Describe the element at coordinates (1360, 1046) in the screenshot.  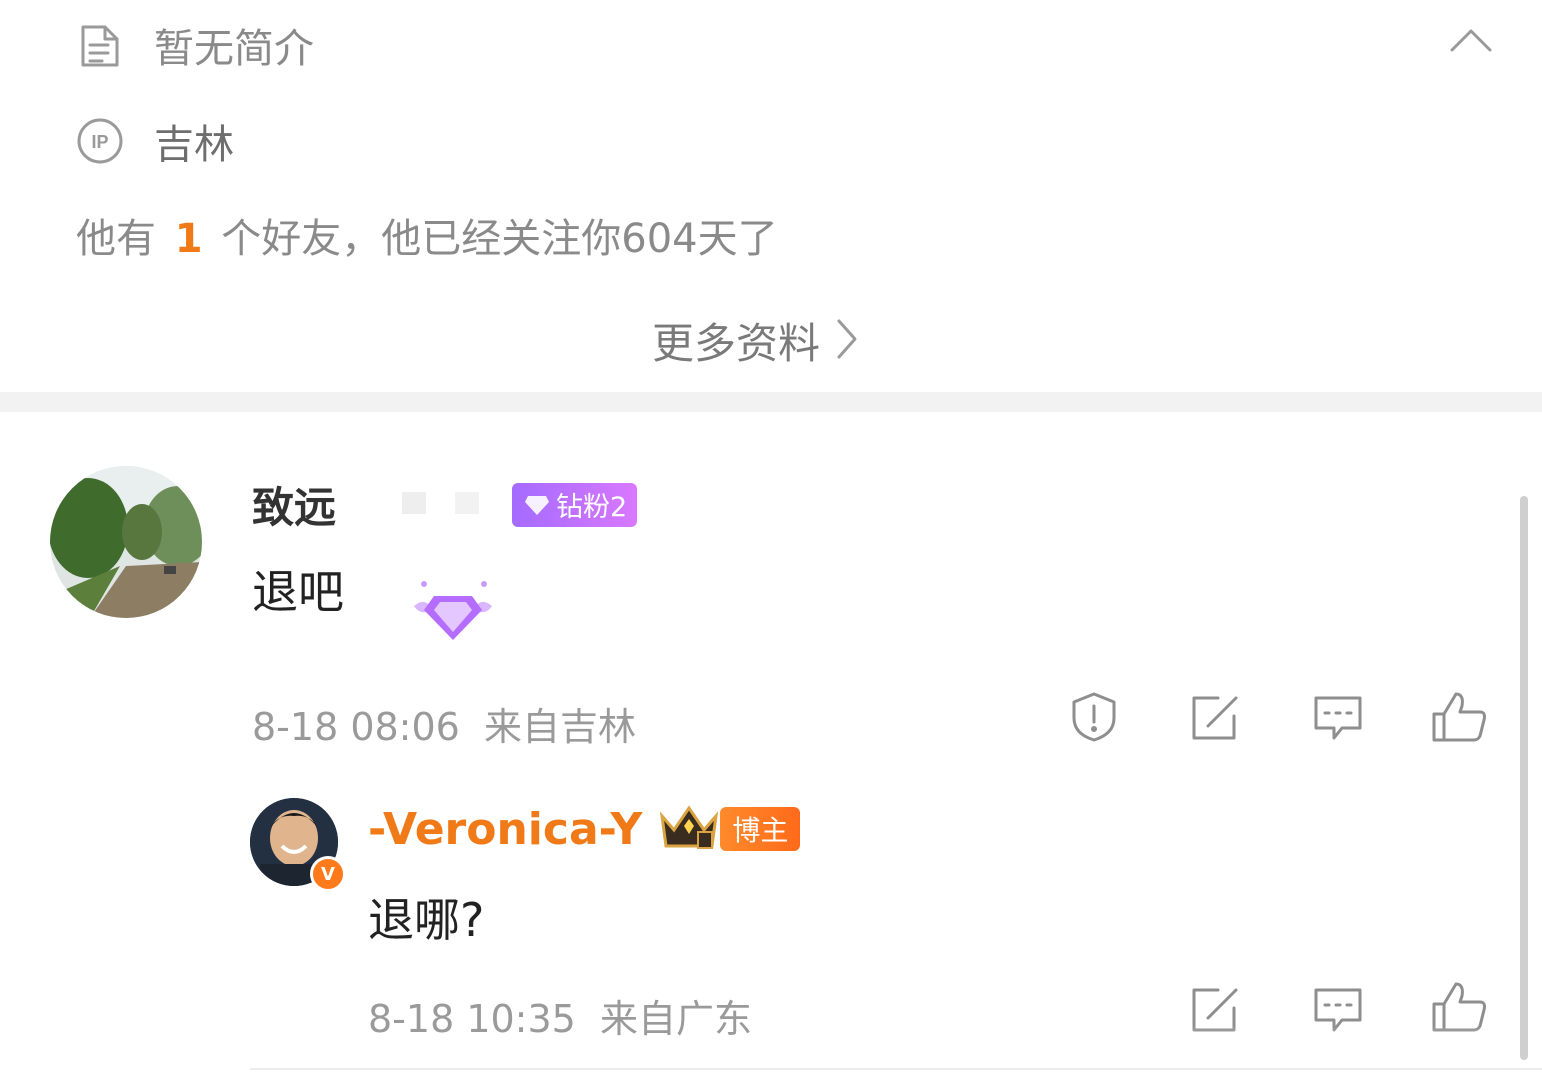
I see `bottom-fade` at that location.